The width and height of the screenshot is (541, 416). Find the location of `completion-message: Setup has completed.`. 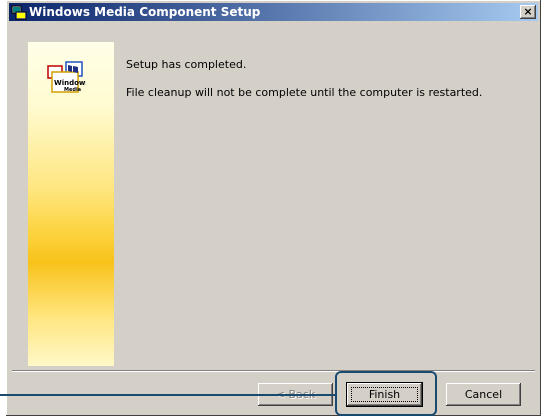

completion-message: Setup has completed. is located at coordinates (186, 64).